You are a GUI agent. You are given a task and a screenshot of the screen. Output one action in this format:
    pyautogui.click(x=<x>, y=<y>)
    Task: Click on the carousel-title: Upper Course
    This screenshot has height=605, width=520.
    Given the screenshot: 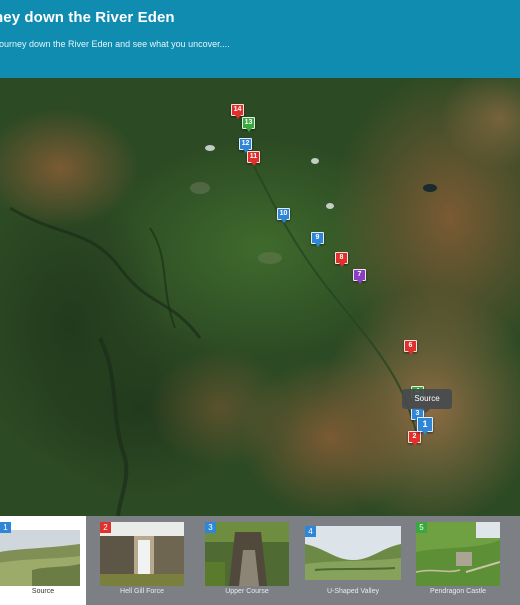 What is the action you would take?
    pyautogui.click(x=247, y=591)
    